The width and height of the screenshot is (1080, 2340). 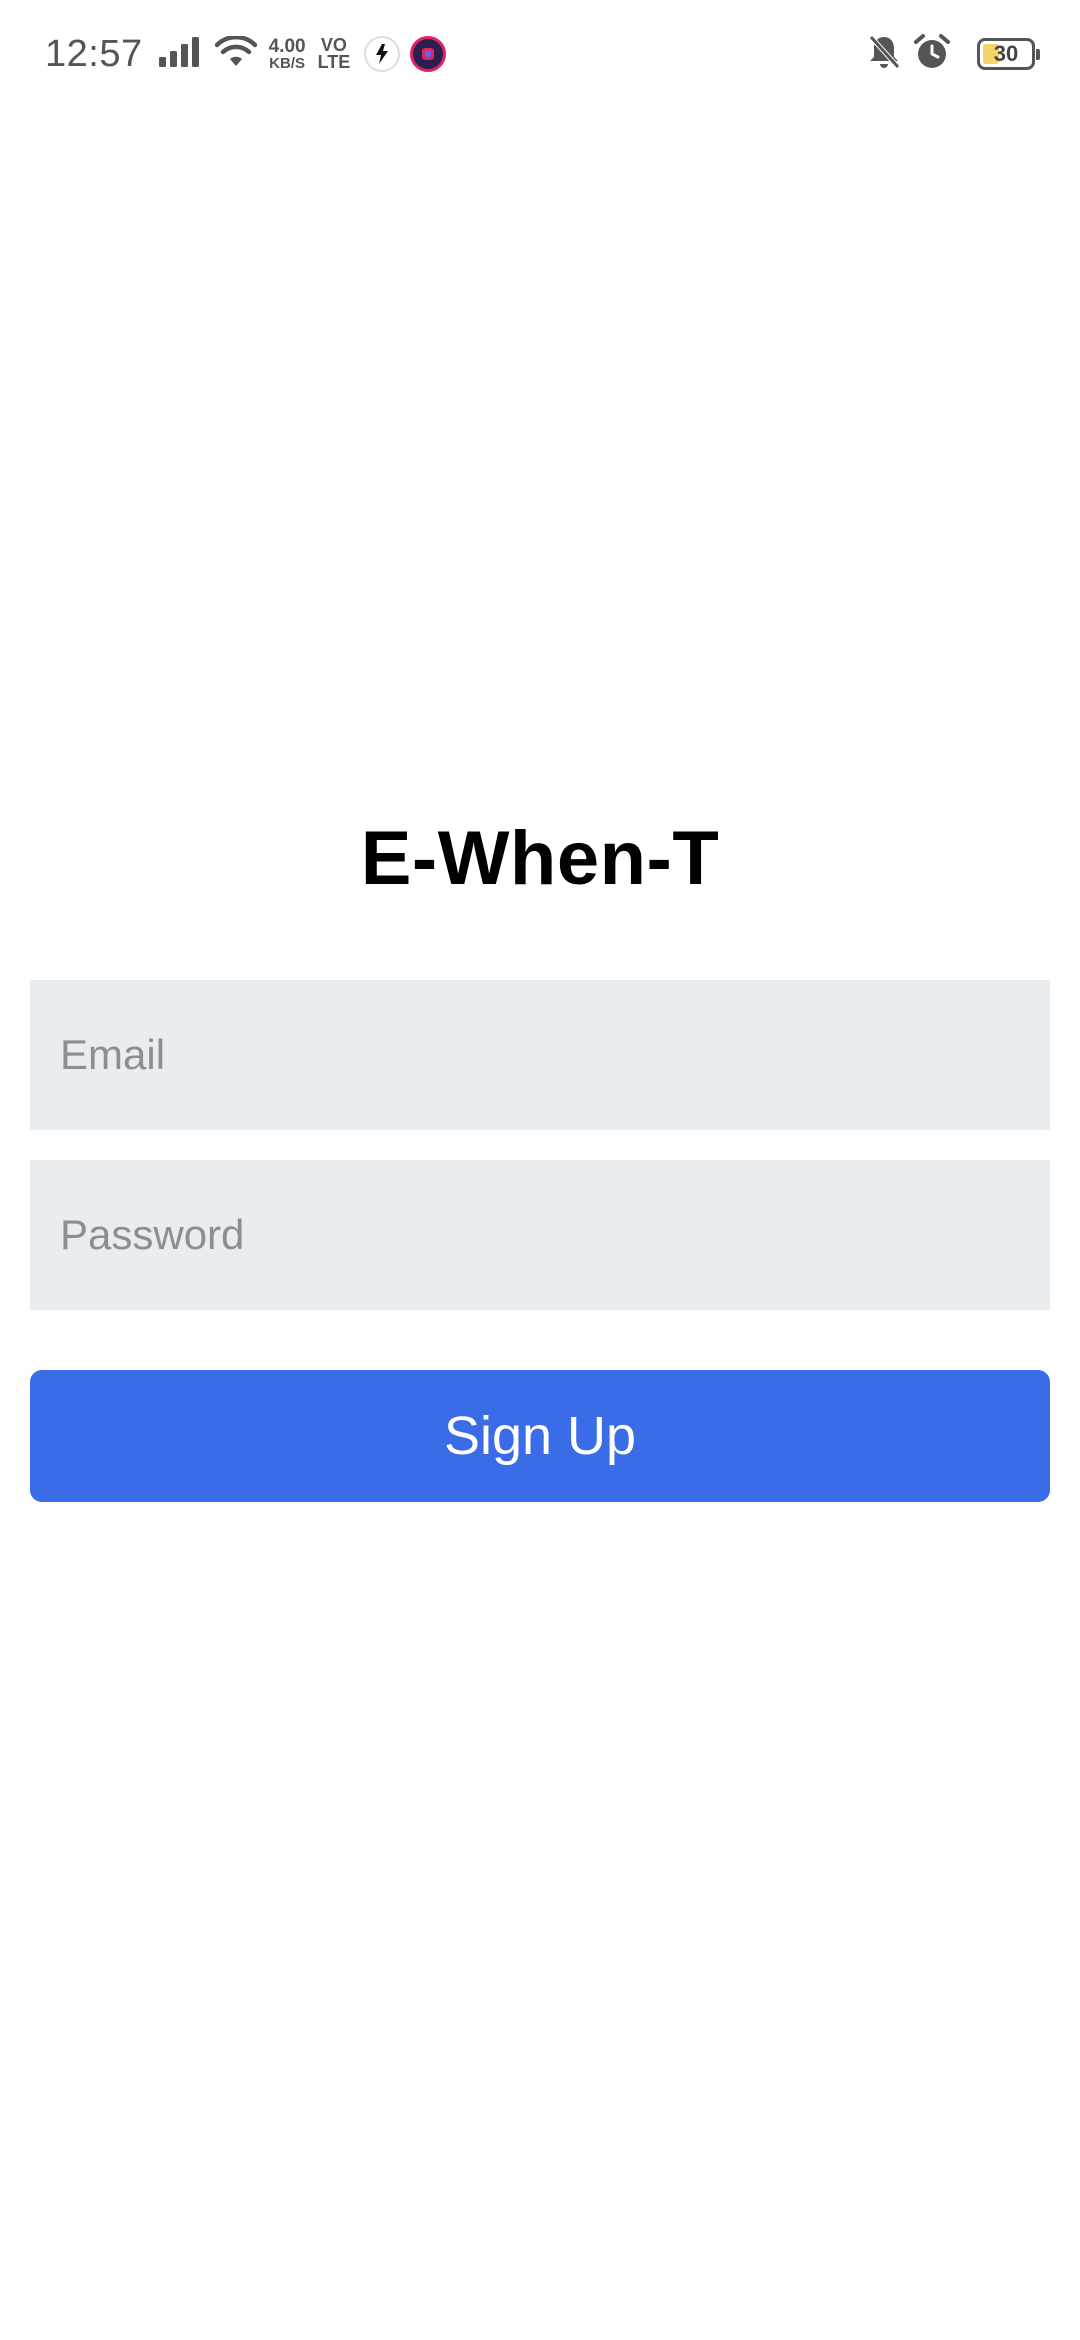 What do you see at coordinates (334, 62) in the screenshot?
I see `volte-bottom-label: LTE` at bounding box center [334, 62].